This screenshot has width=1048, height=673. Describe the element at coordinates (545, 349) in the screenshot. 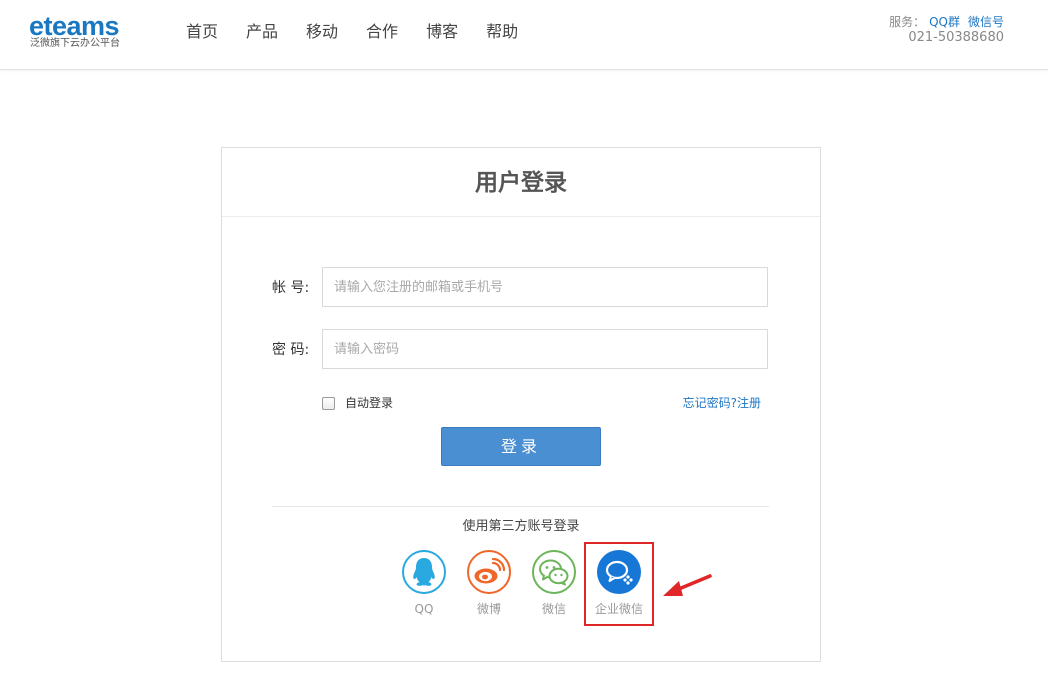

I see `password-input` at that location.